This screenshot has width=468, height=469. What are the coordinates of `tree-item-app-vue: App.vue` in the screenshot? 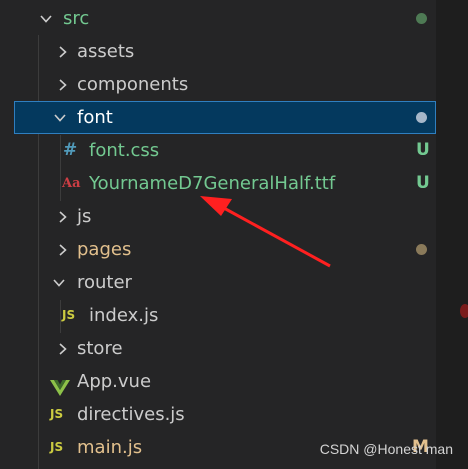 It's located at (218, 381).